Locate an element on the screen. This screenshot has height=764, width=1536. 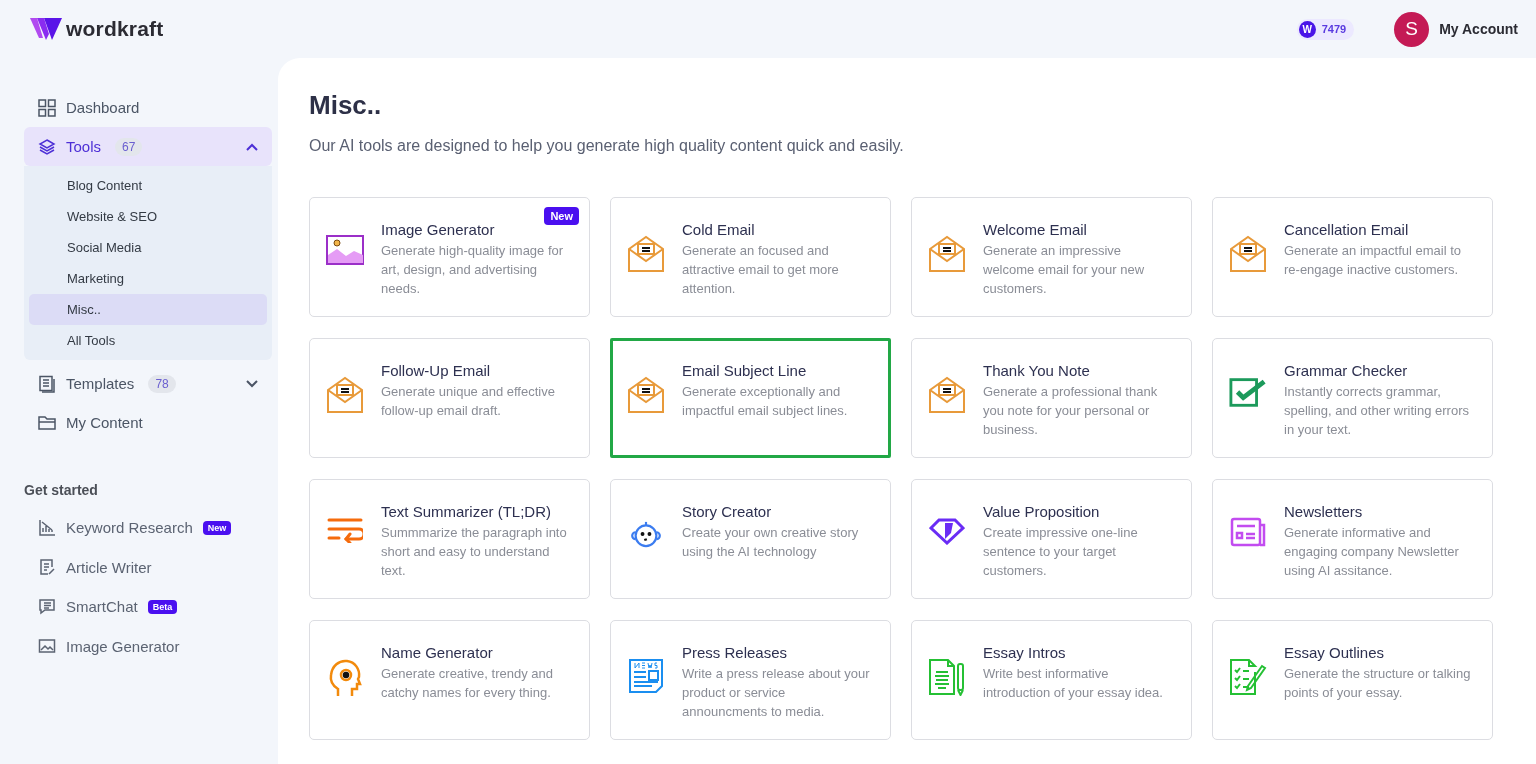
tool-card: Press Releases Write a press release about your product or service announcments to media. is located at coordinates (750, 680).